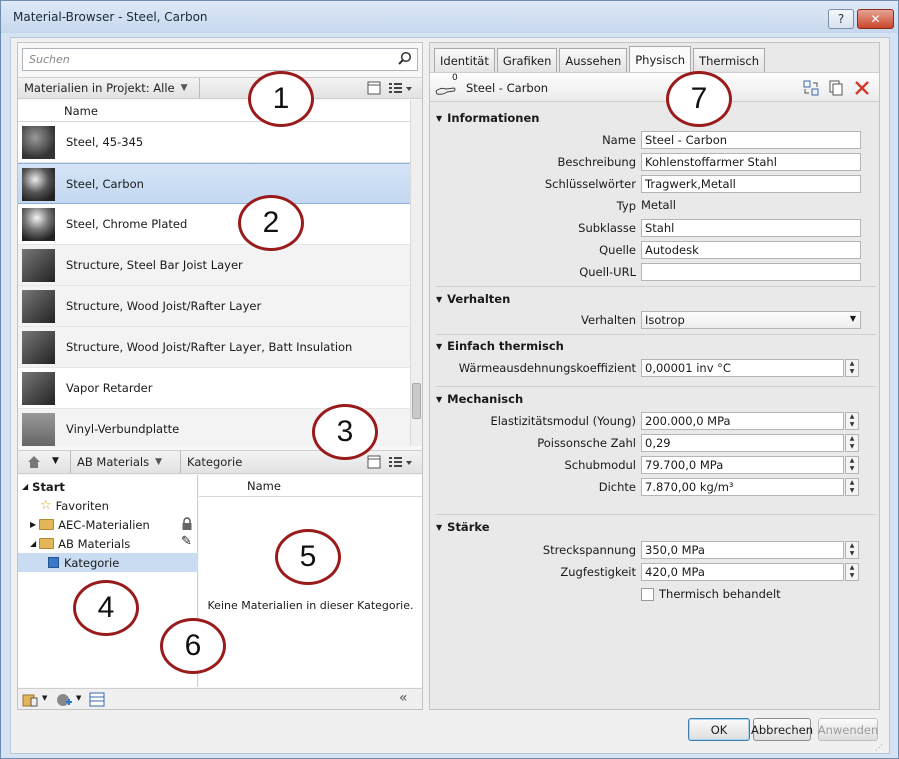 The width and height of the screenshot is (899, 759). I want to click on section-mechanisch: ▼ Mechanisch, so click(479, 399).